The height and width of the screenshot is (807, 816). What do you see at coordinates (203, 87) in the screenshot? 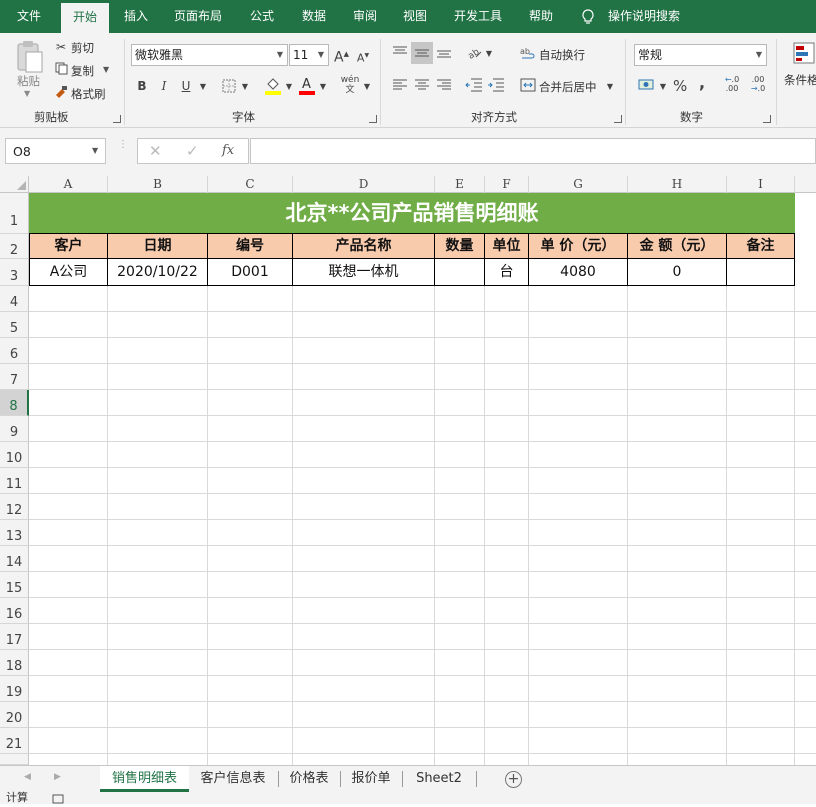
I see `underline-dropdown-icon: ▼` at bounding box center [203, 87].